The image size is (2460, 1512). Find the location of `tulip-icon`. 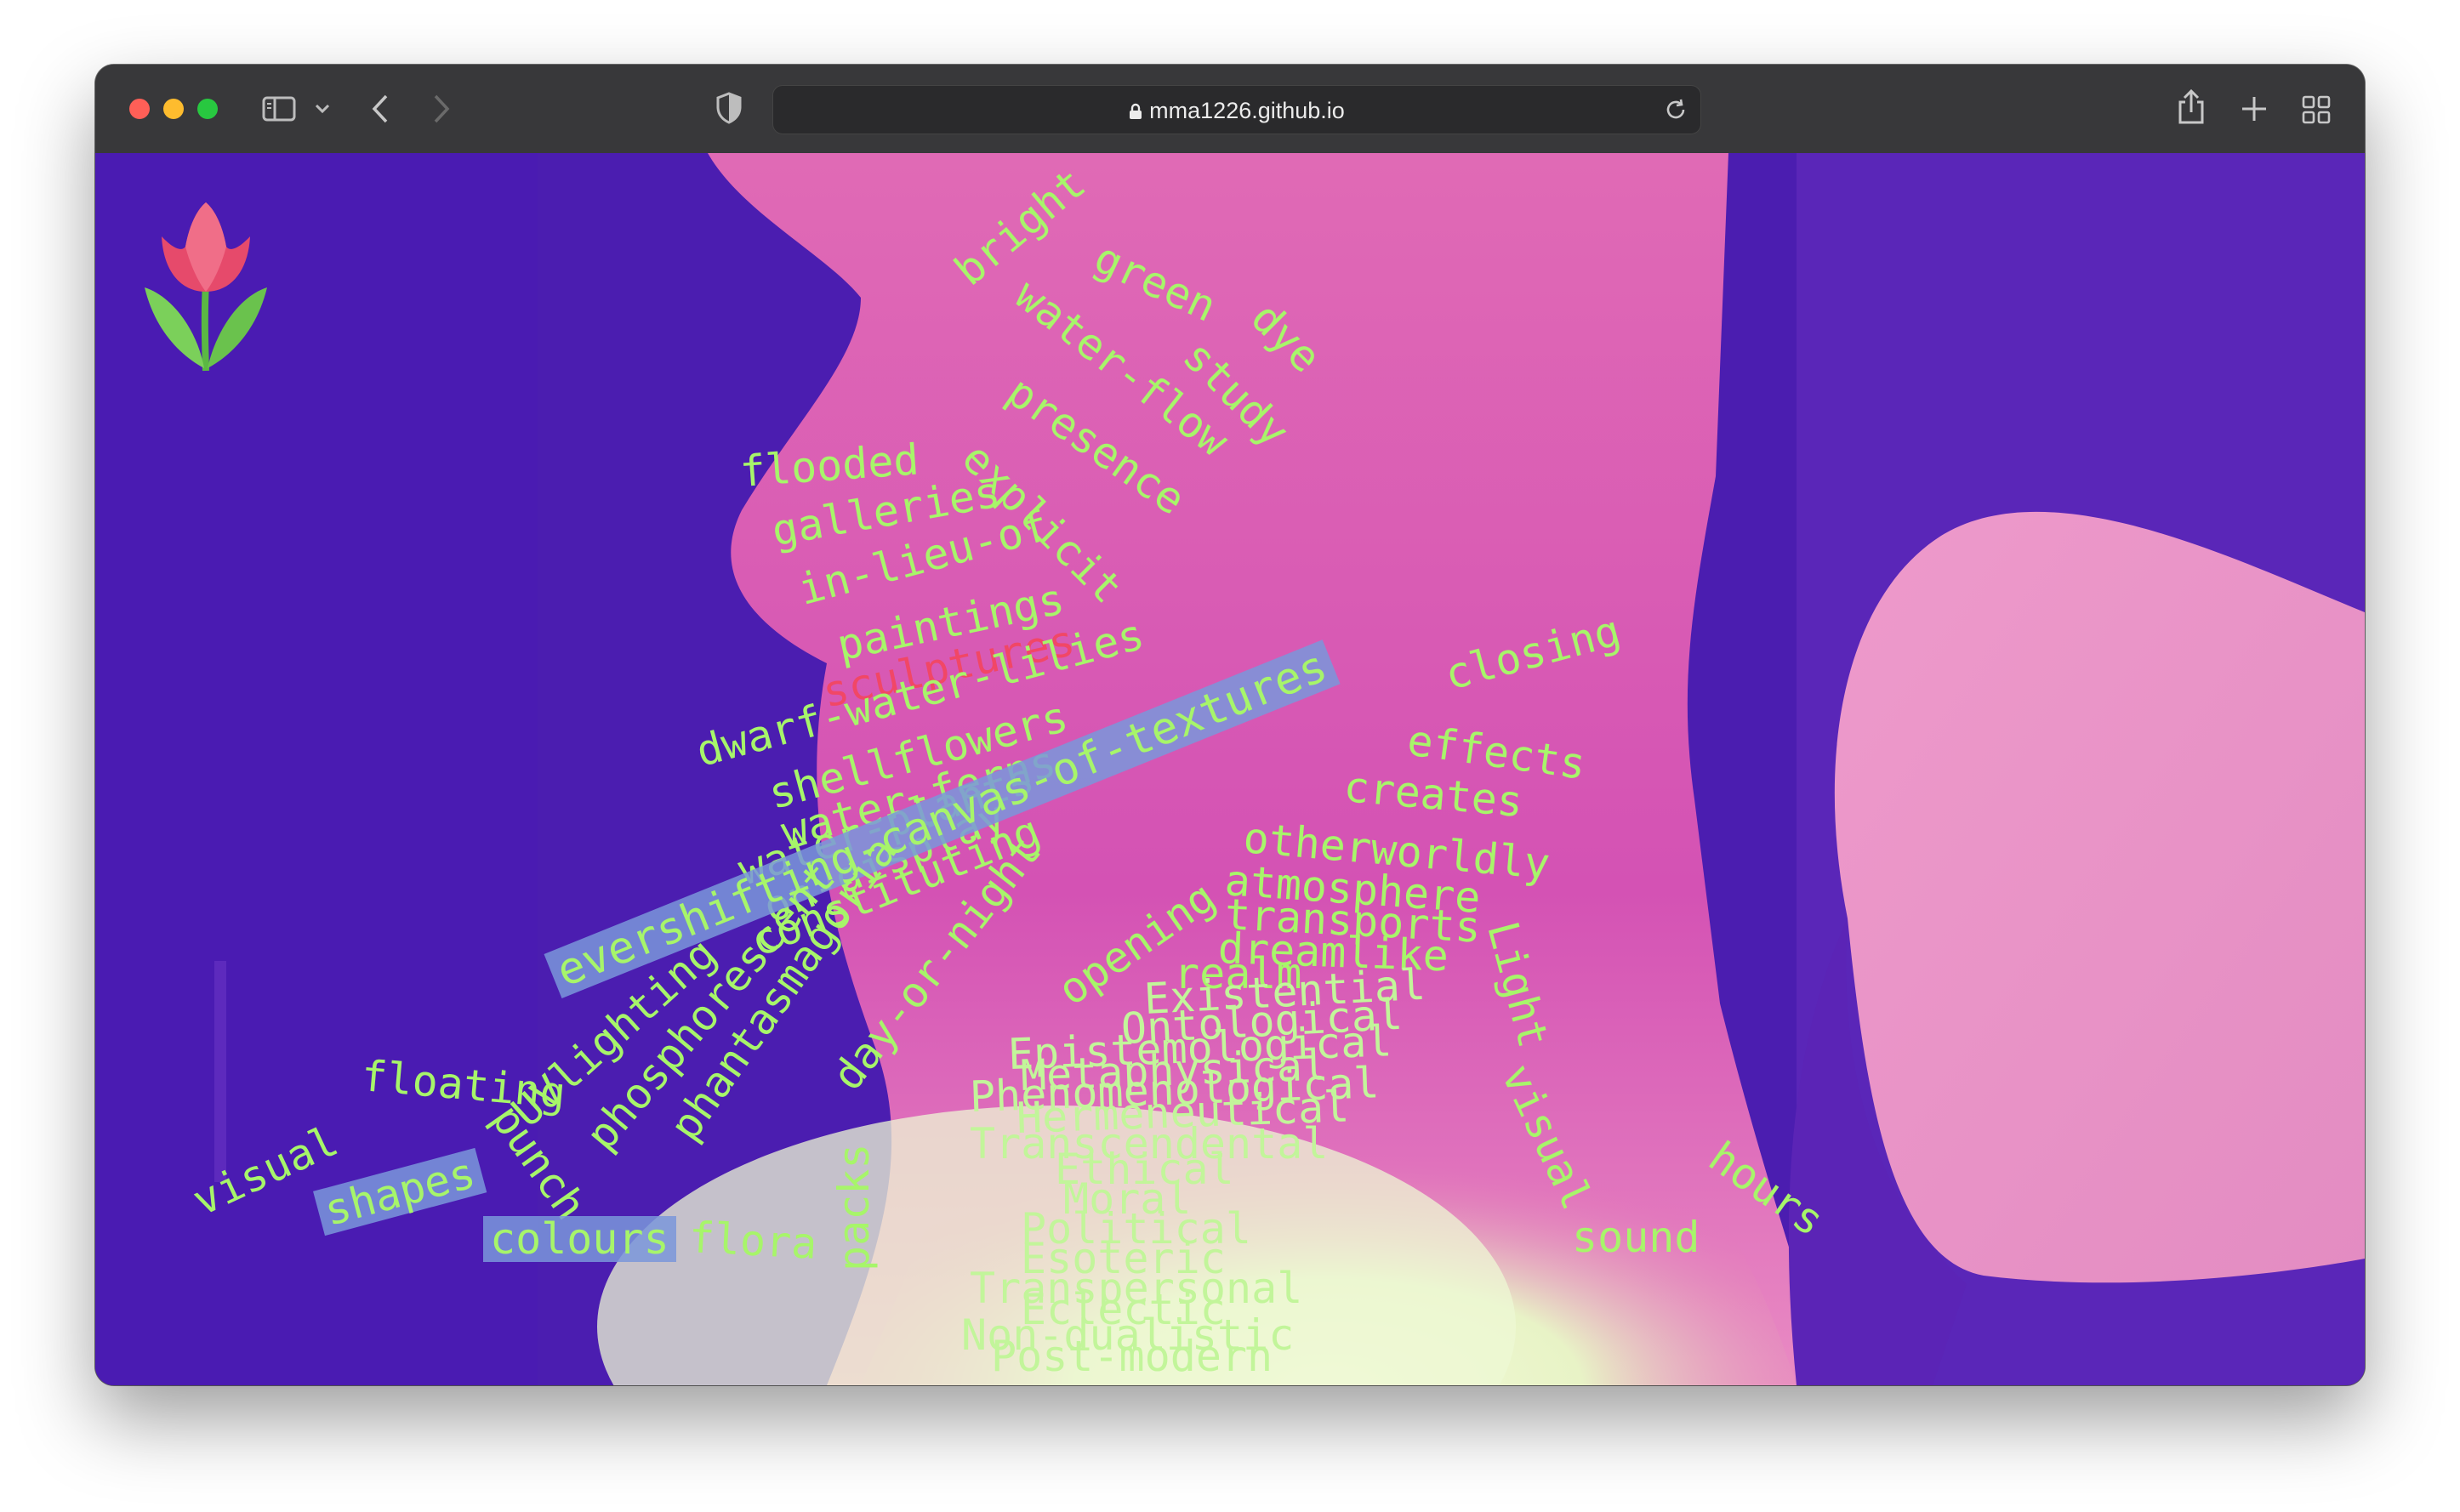

tulip-icon is located at coordinates (206, 287).